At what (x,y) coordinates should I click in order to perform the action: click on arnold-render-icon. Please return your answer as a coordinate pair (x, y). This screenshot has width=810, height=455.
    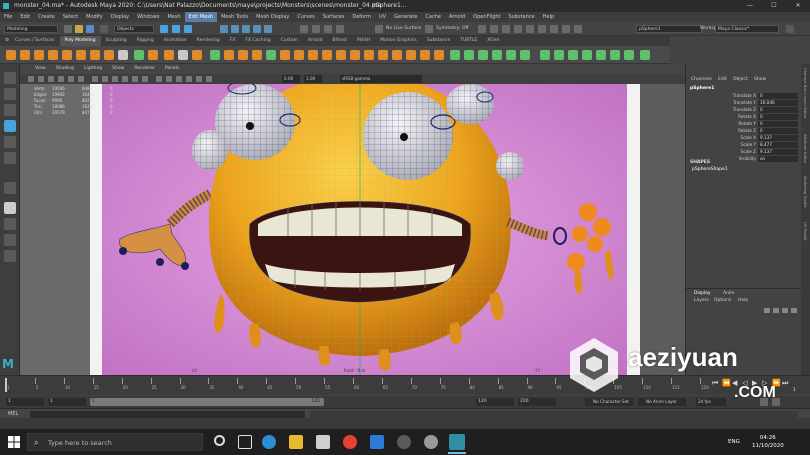
    Looking at the image, I should click on (506, 29).